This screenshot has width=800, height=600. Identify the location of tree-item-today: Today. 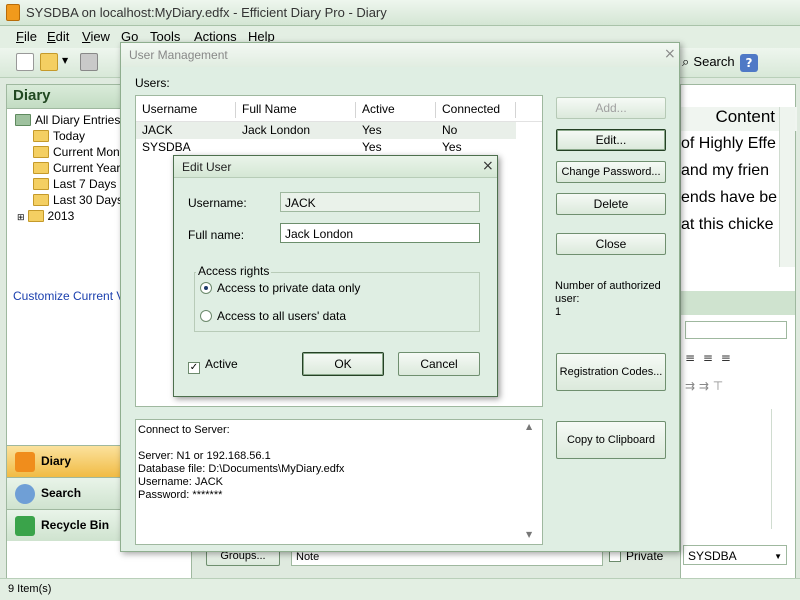
(59, 136).